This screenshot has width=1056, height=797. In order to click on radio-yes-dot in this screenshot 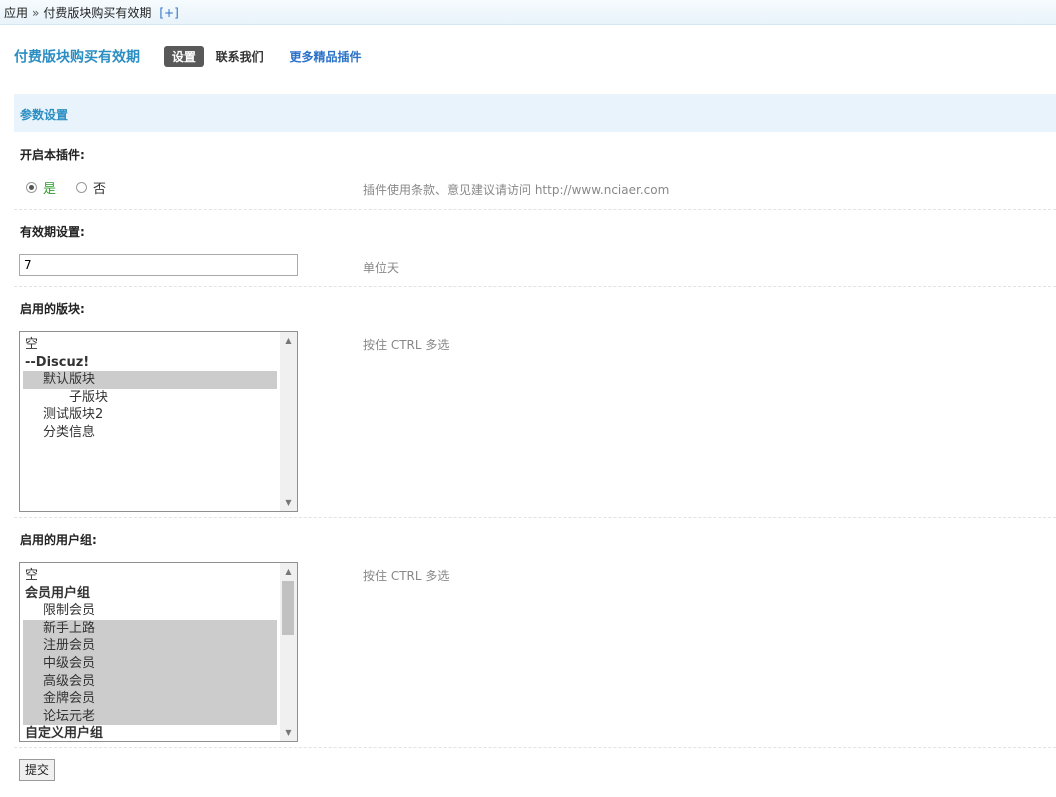, I will do `click(31, 187)`.